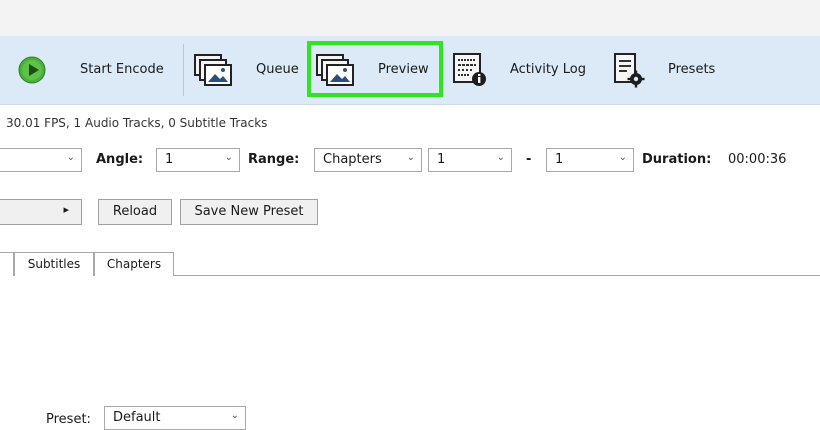 The width and height of the screenshot is (820, 430). What do you see at coordinates (274, 159) in the screenshot?
I see `range-label: Range:` at bounding box center [274, 159].